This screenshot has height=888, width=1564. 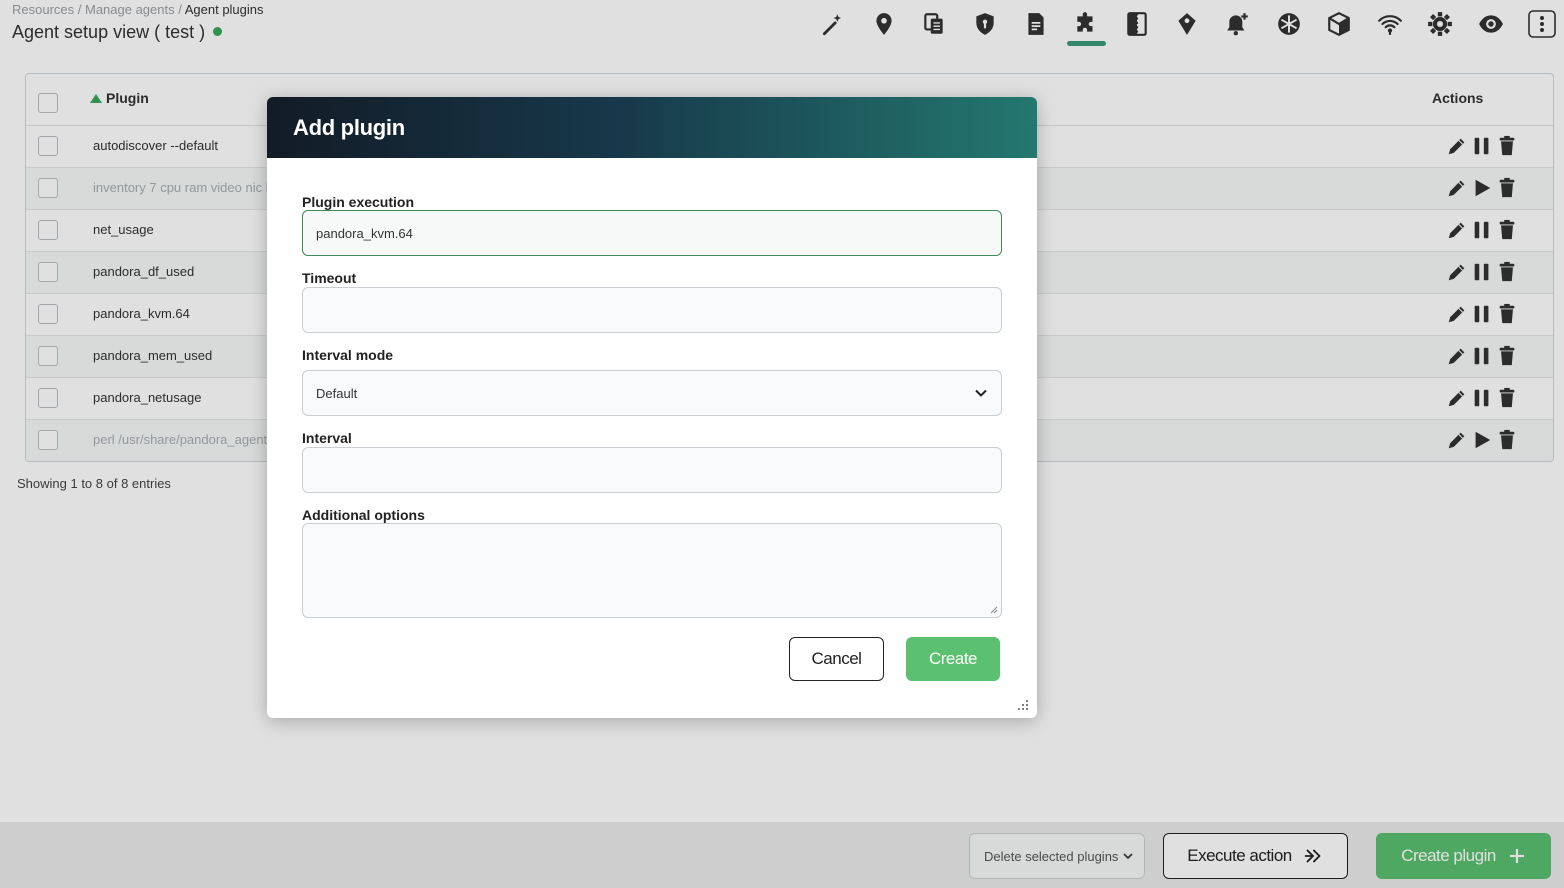 What do you see at coordinates (652, 310) in the screenshot?
I see `timeout-input` at bounding box center [652, 310].